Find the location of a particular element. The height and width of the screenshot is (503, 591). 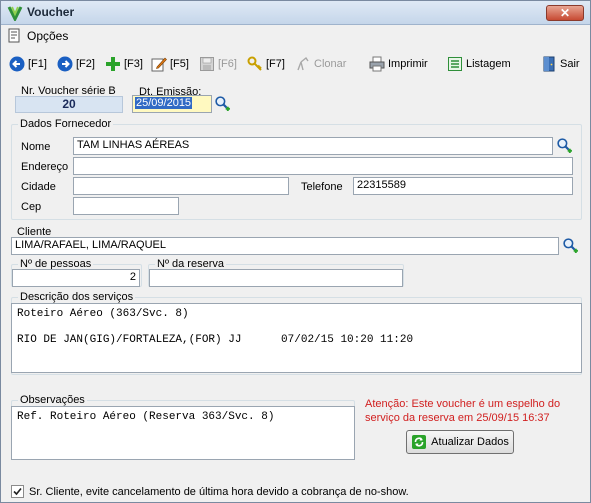

f5-label: [F5] is located at coordinates (179, 64).